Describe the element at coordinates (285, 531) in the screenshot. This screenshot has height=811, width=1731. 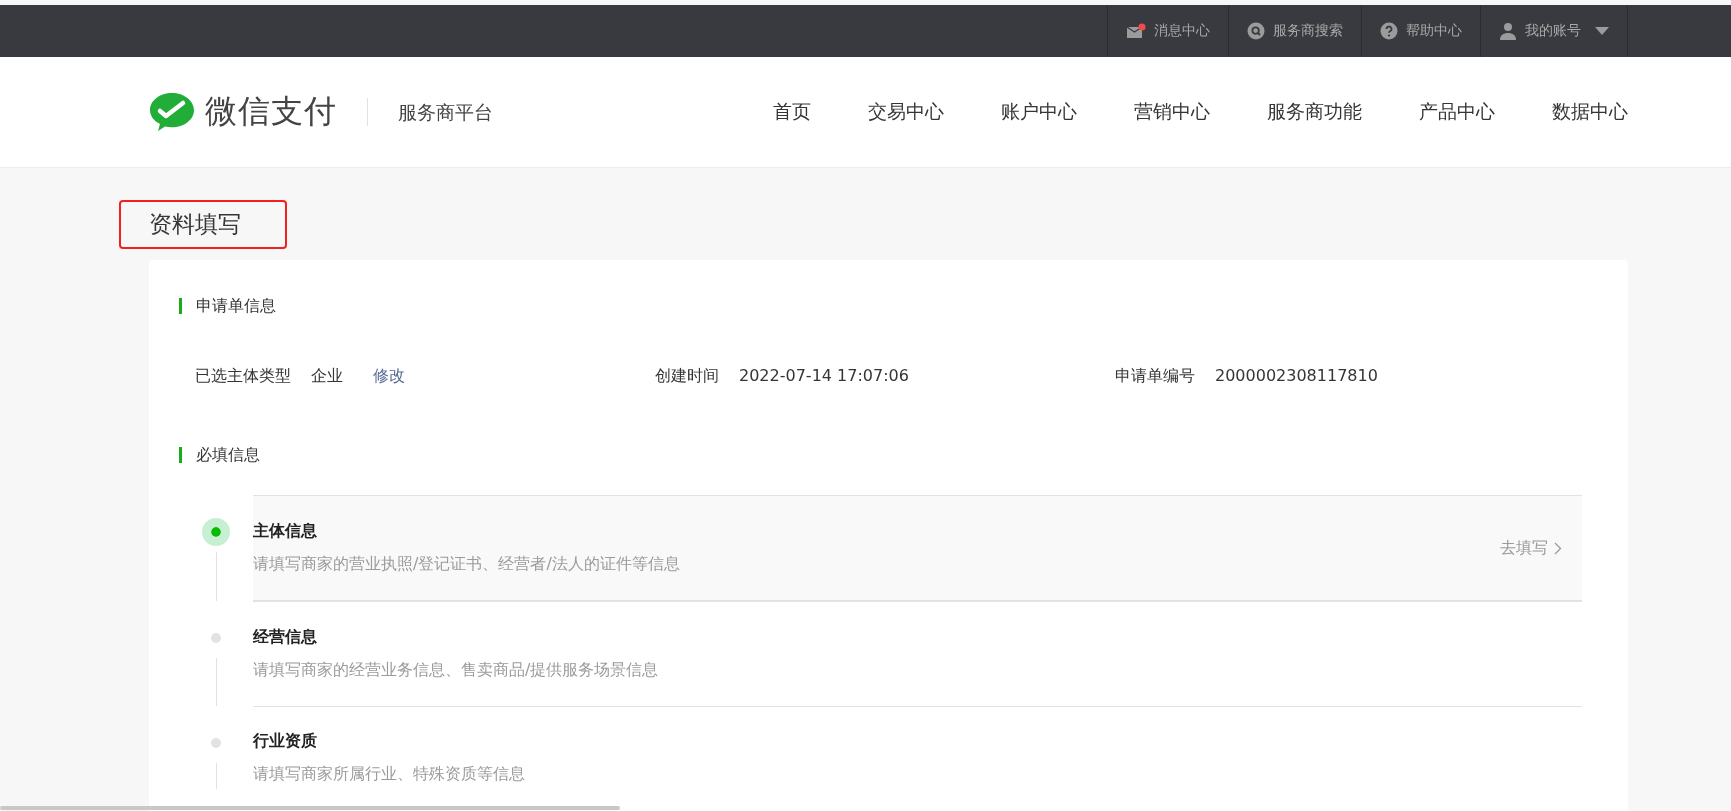
I see `step-title: 主体信息` at that location.